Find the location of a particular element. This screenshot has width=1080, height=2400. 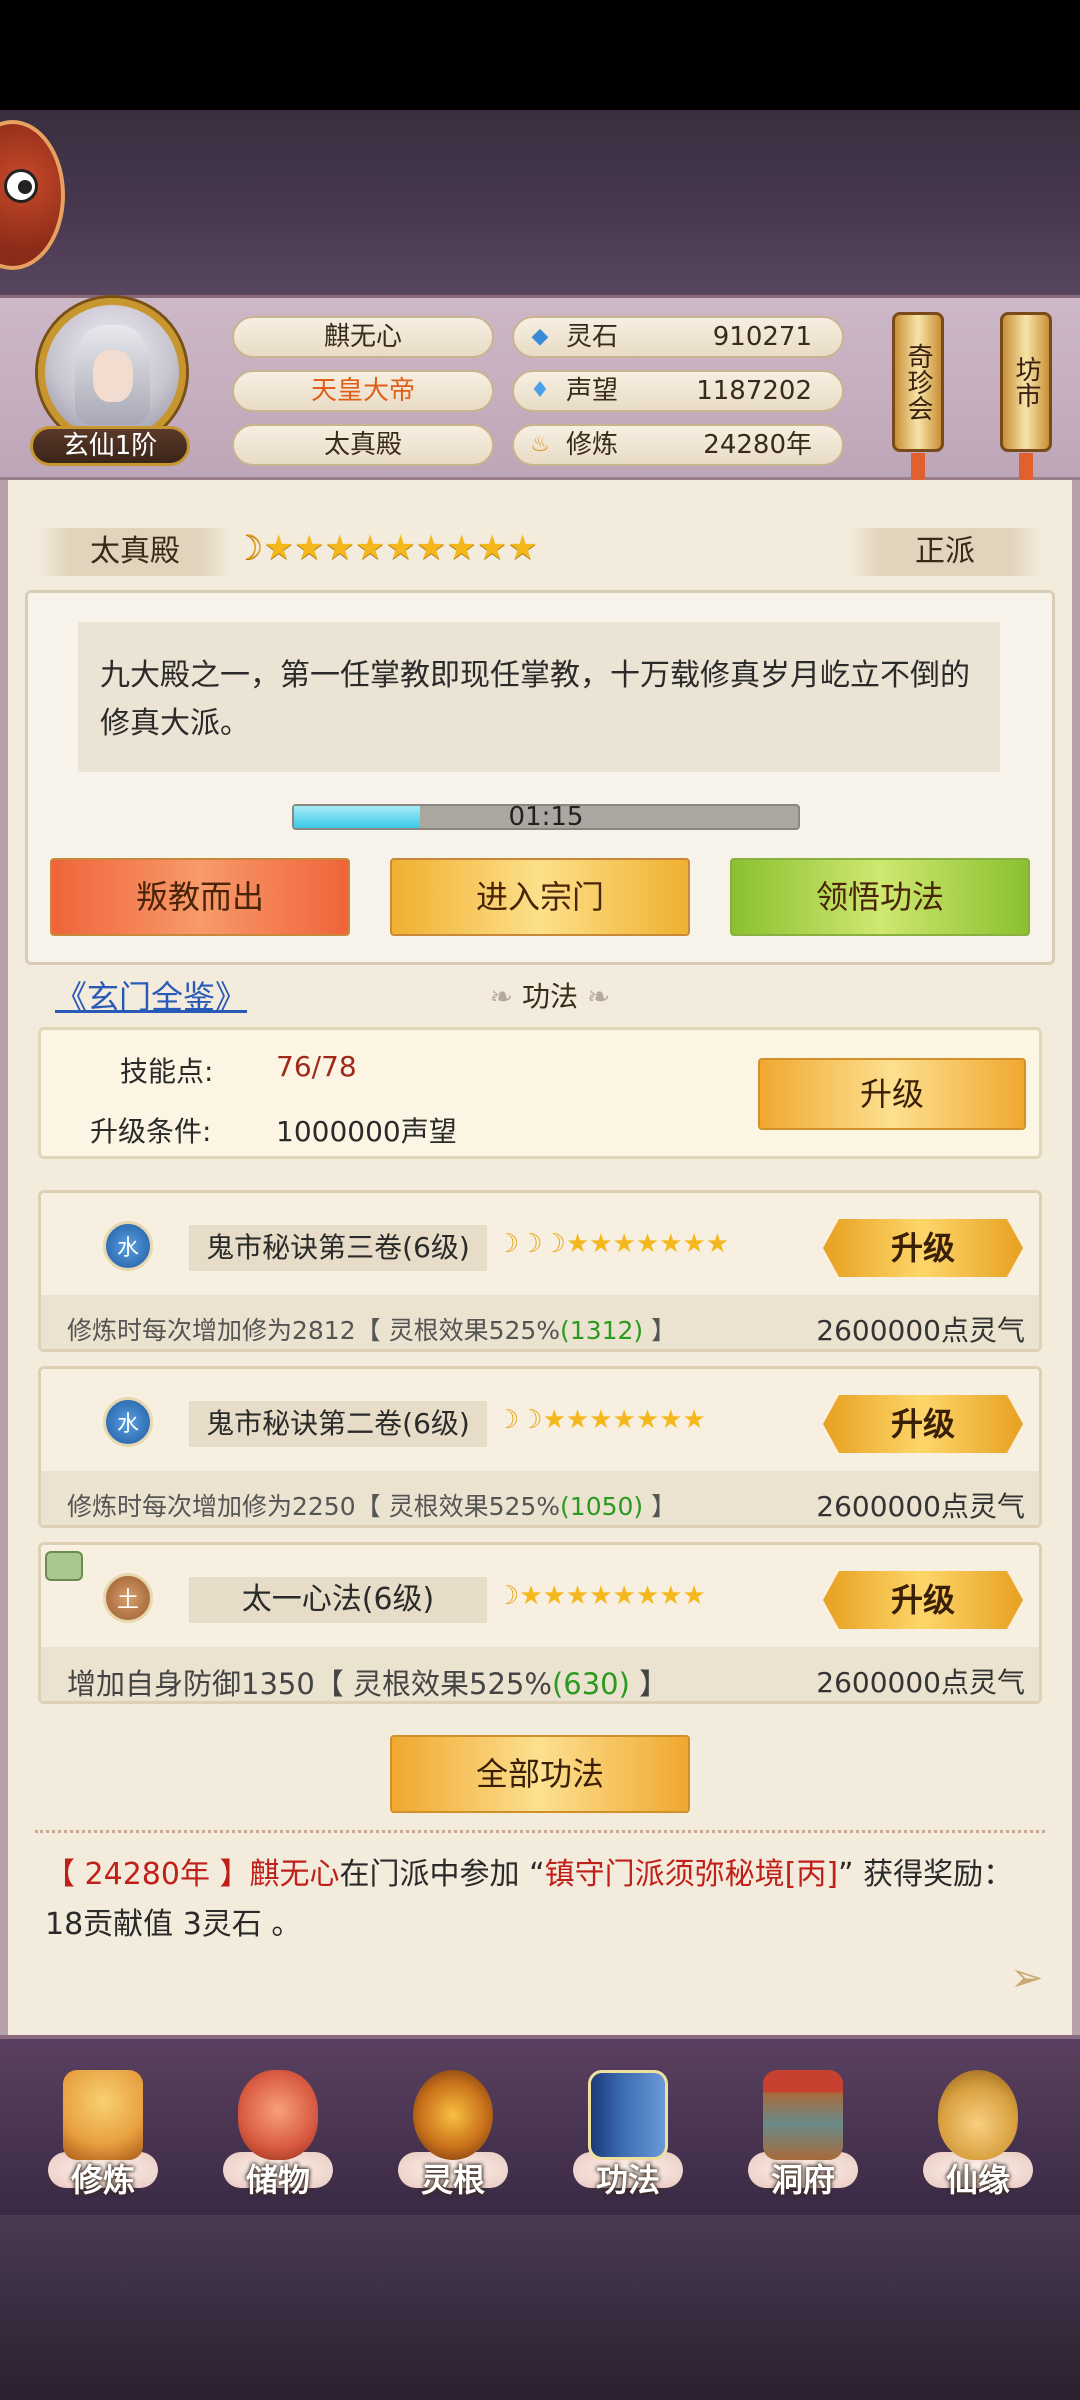

nav-fortune: 仙缘 is located at coordinates (978, 2135).